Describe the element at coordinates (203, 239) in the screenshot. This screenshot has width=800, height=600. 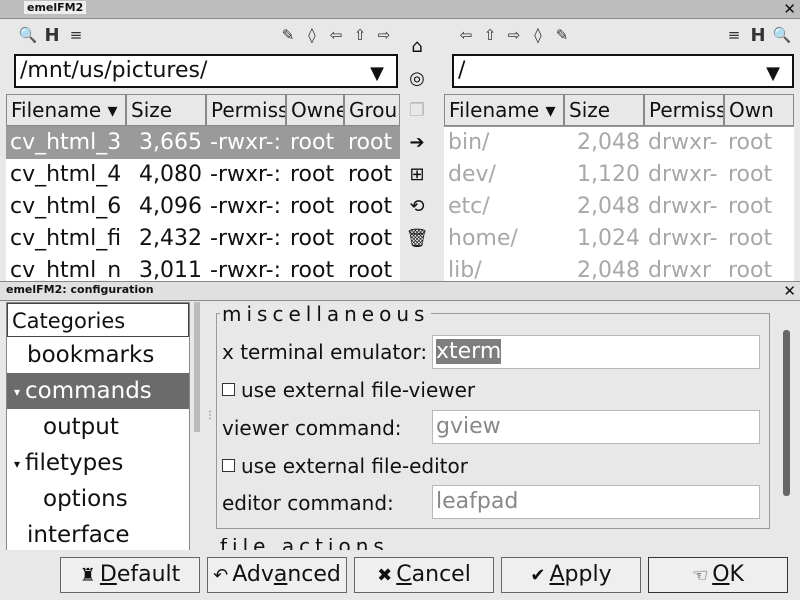
I see `table-row: cv_html_fi 2,432 -rwxr-: root root` at that location.